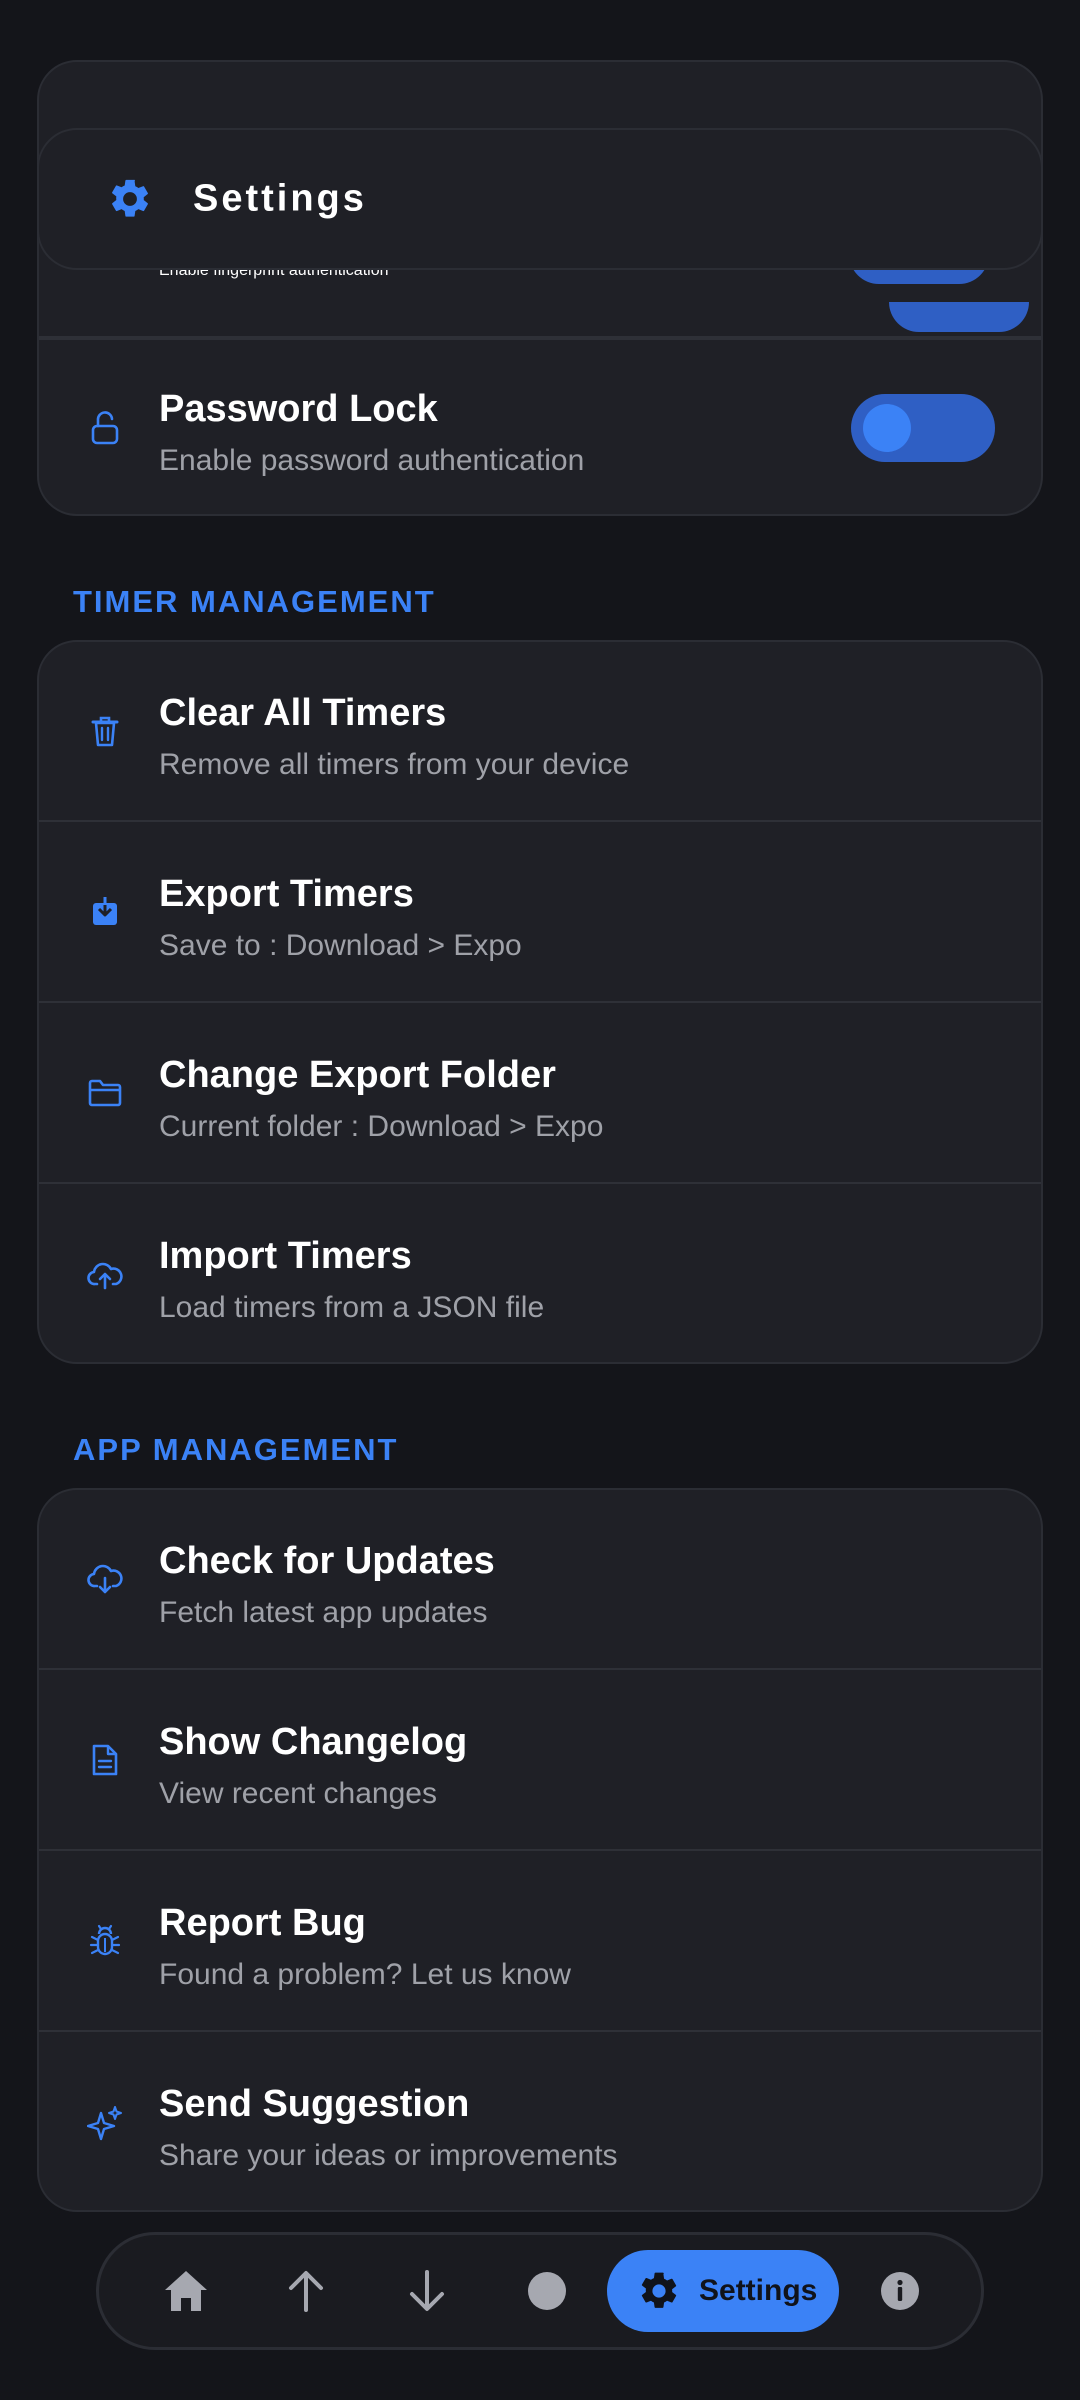  What do you see at coordinates (286, 894) in the screenshot?
I see `export-timers-title: Export Timers` at bounding box center [286, 894].